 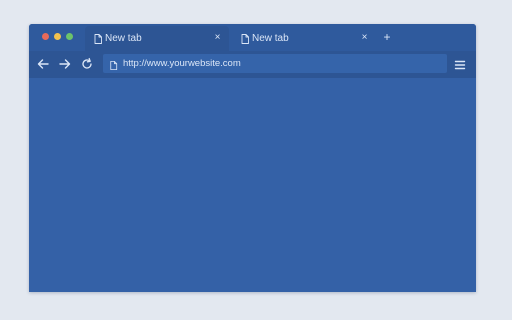 I want to click on window-minimize-button, so click(x=57, y=36).